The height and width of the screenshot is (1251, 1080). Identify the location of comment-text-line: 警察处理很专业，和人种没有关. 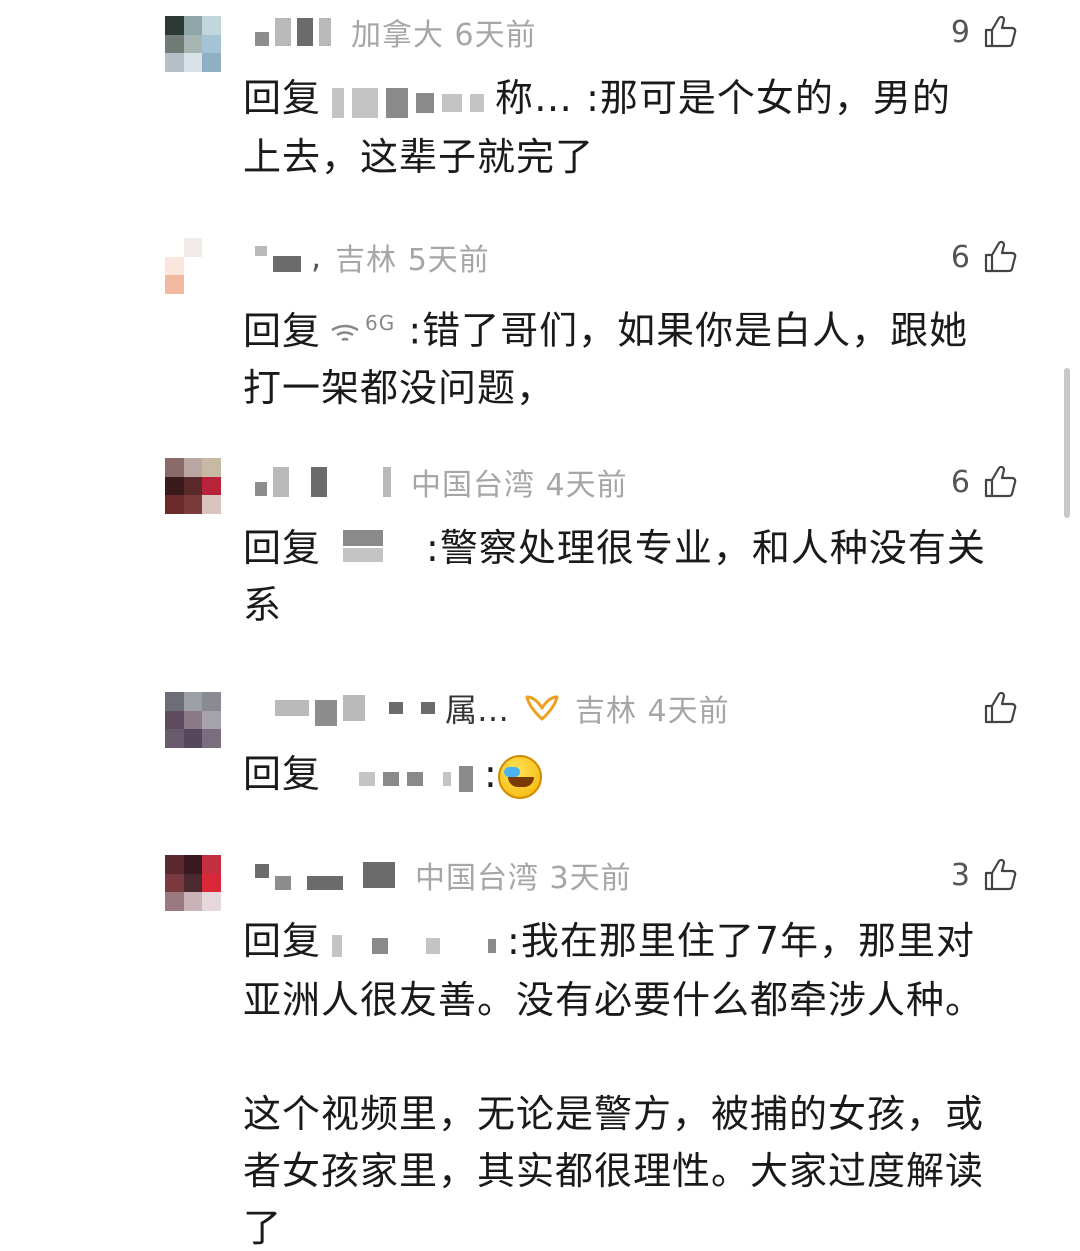
(712, 548).